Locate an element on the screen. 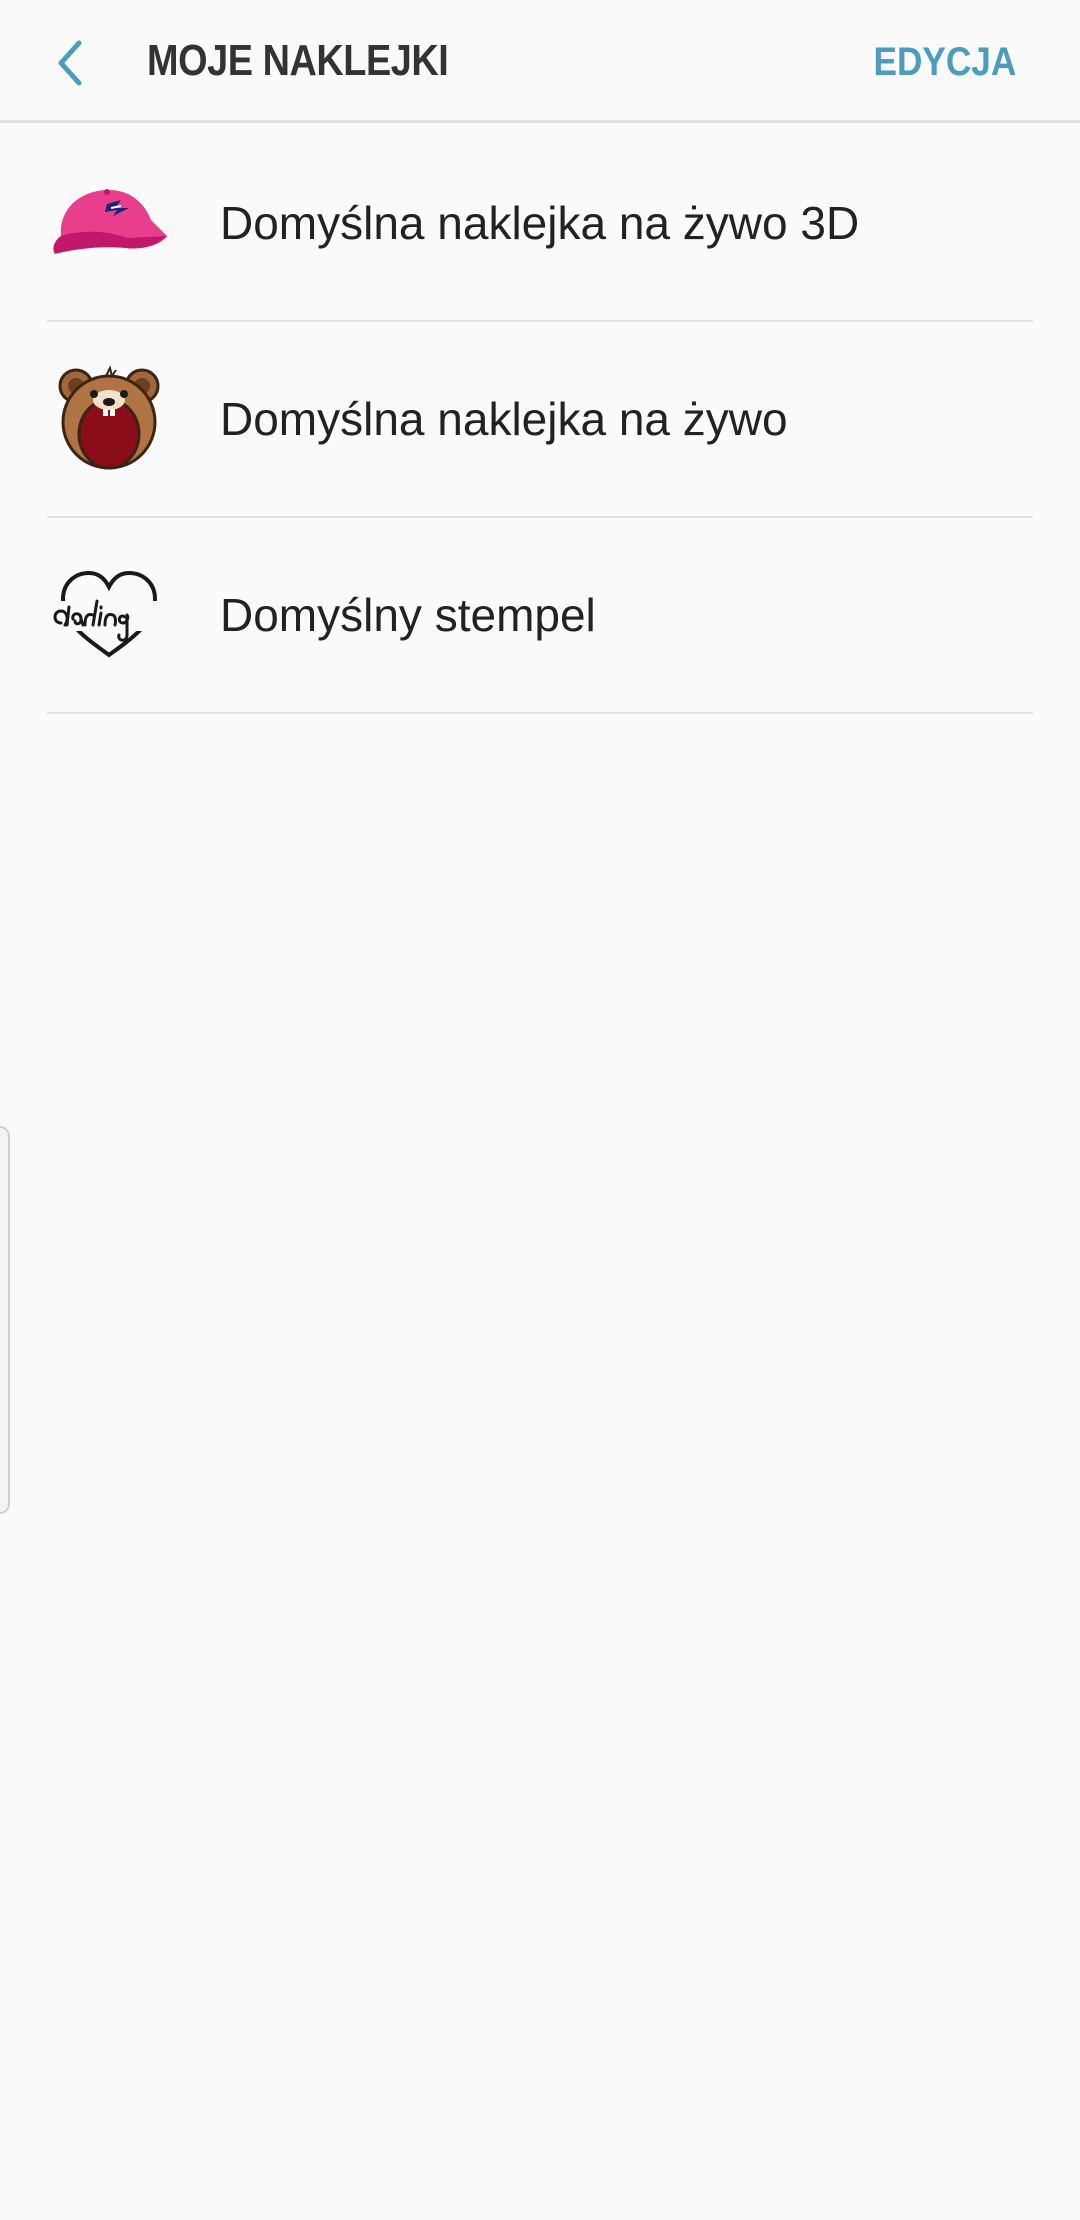 This screenshot has height=2220, width=1080. chevron-left-icon is located at coordinates (70, 63).